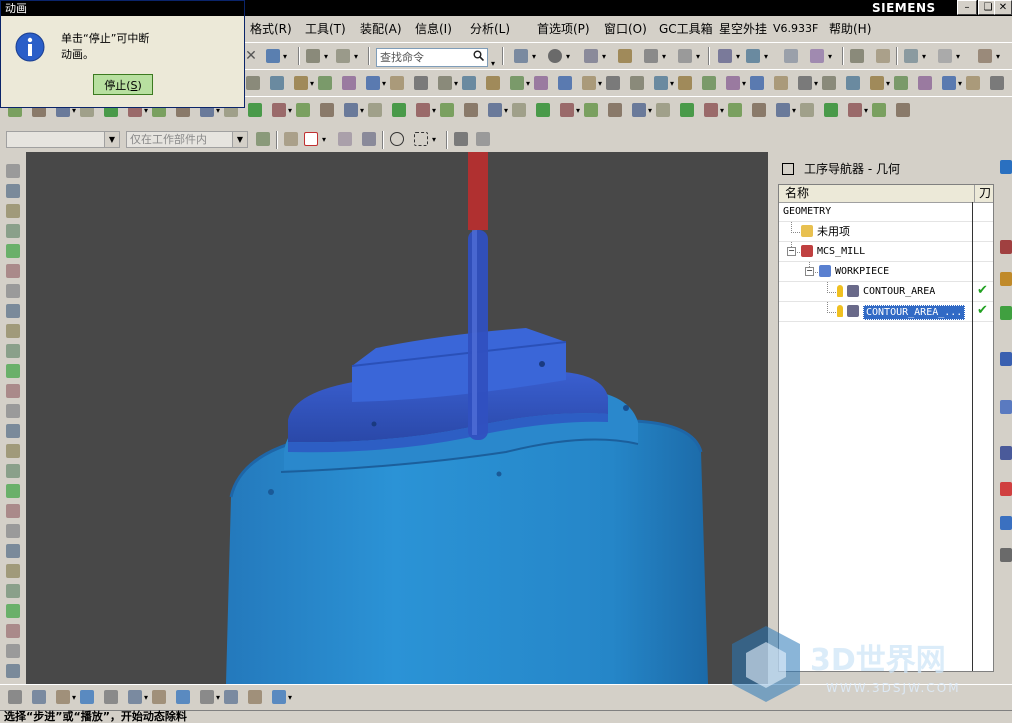 This screenshot has width=1012, height=723. I want to click on bottom-tool-6-icon, so click(135, 697).